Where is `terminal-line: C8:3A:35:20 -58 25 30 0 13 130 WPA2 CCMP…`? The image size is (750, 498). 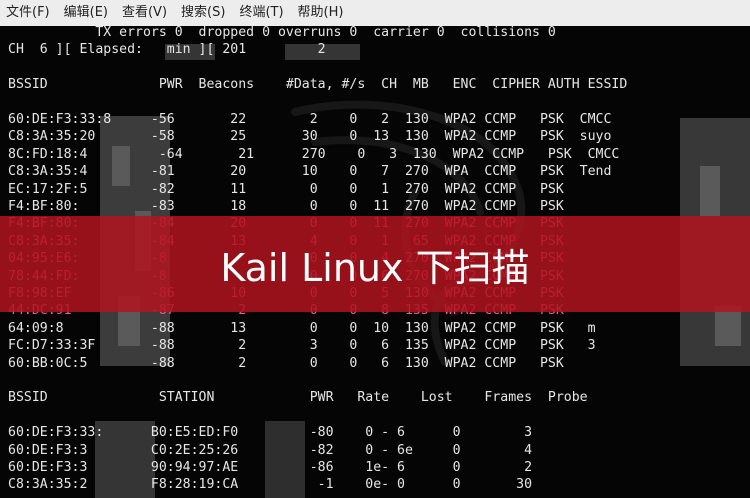 terminal-line: C8:3A:35:20 -58 25 30 0 13 130 WPA2 CCMP… is located at coordinates (310, 137).